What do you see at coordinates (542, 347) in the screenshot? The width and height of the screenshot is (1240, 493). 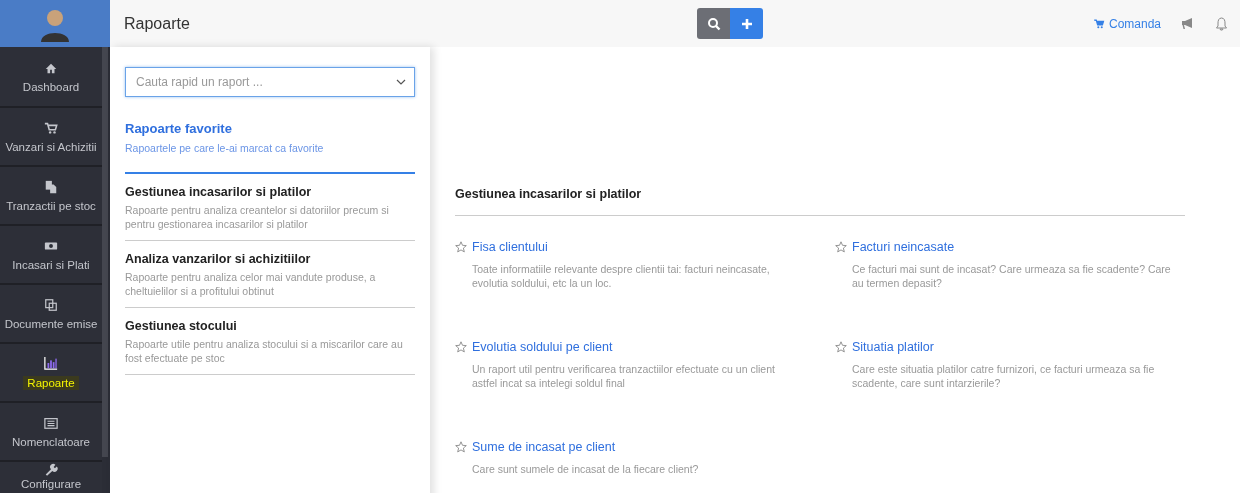 I see `report-link: Evolutia soldului pe client` at bounding box center [542, 347].